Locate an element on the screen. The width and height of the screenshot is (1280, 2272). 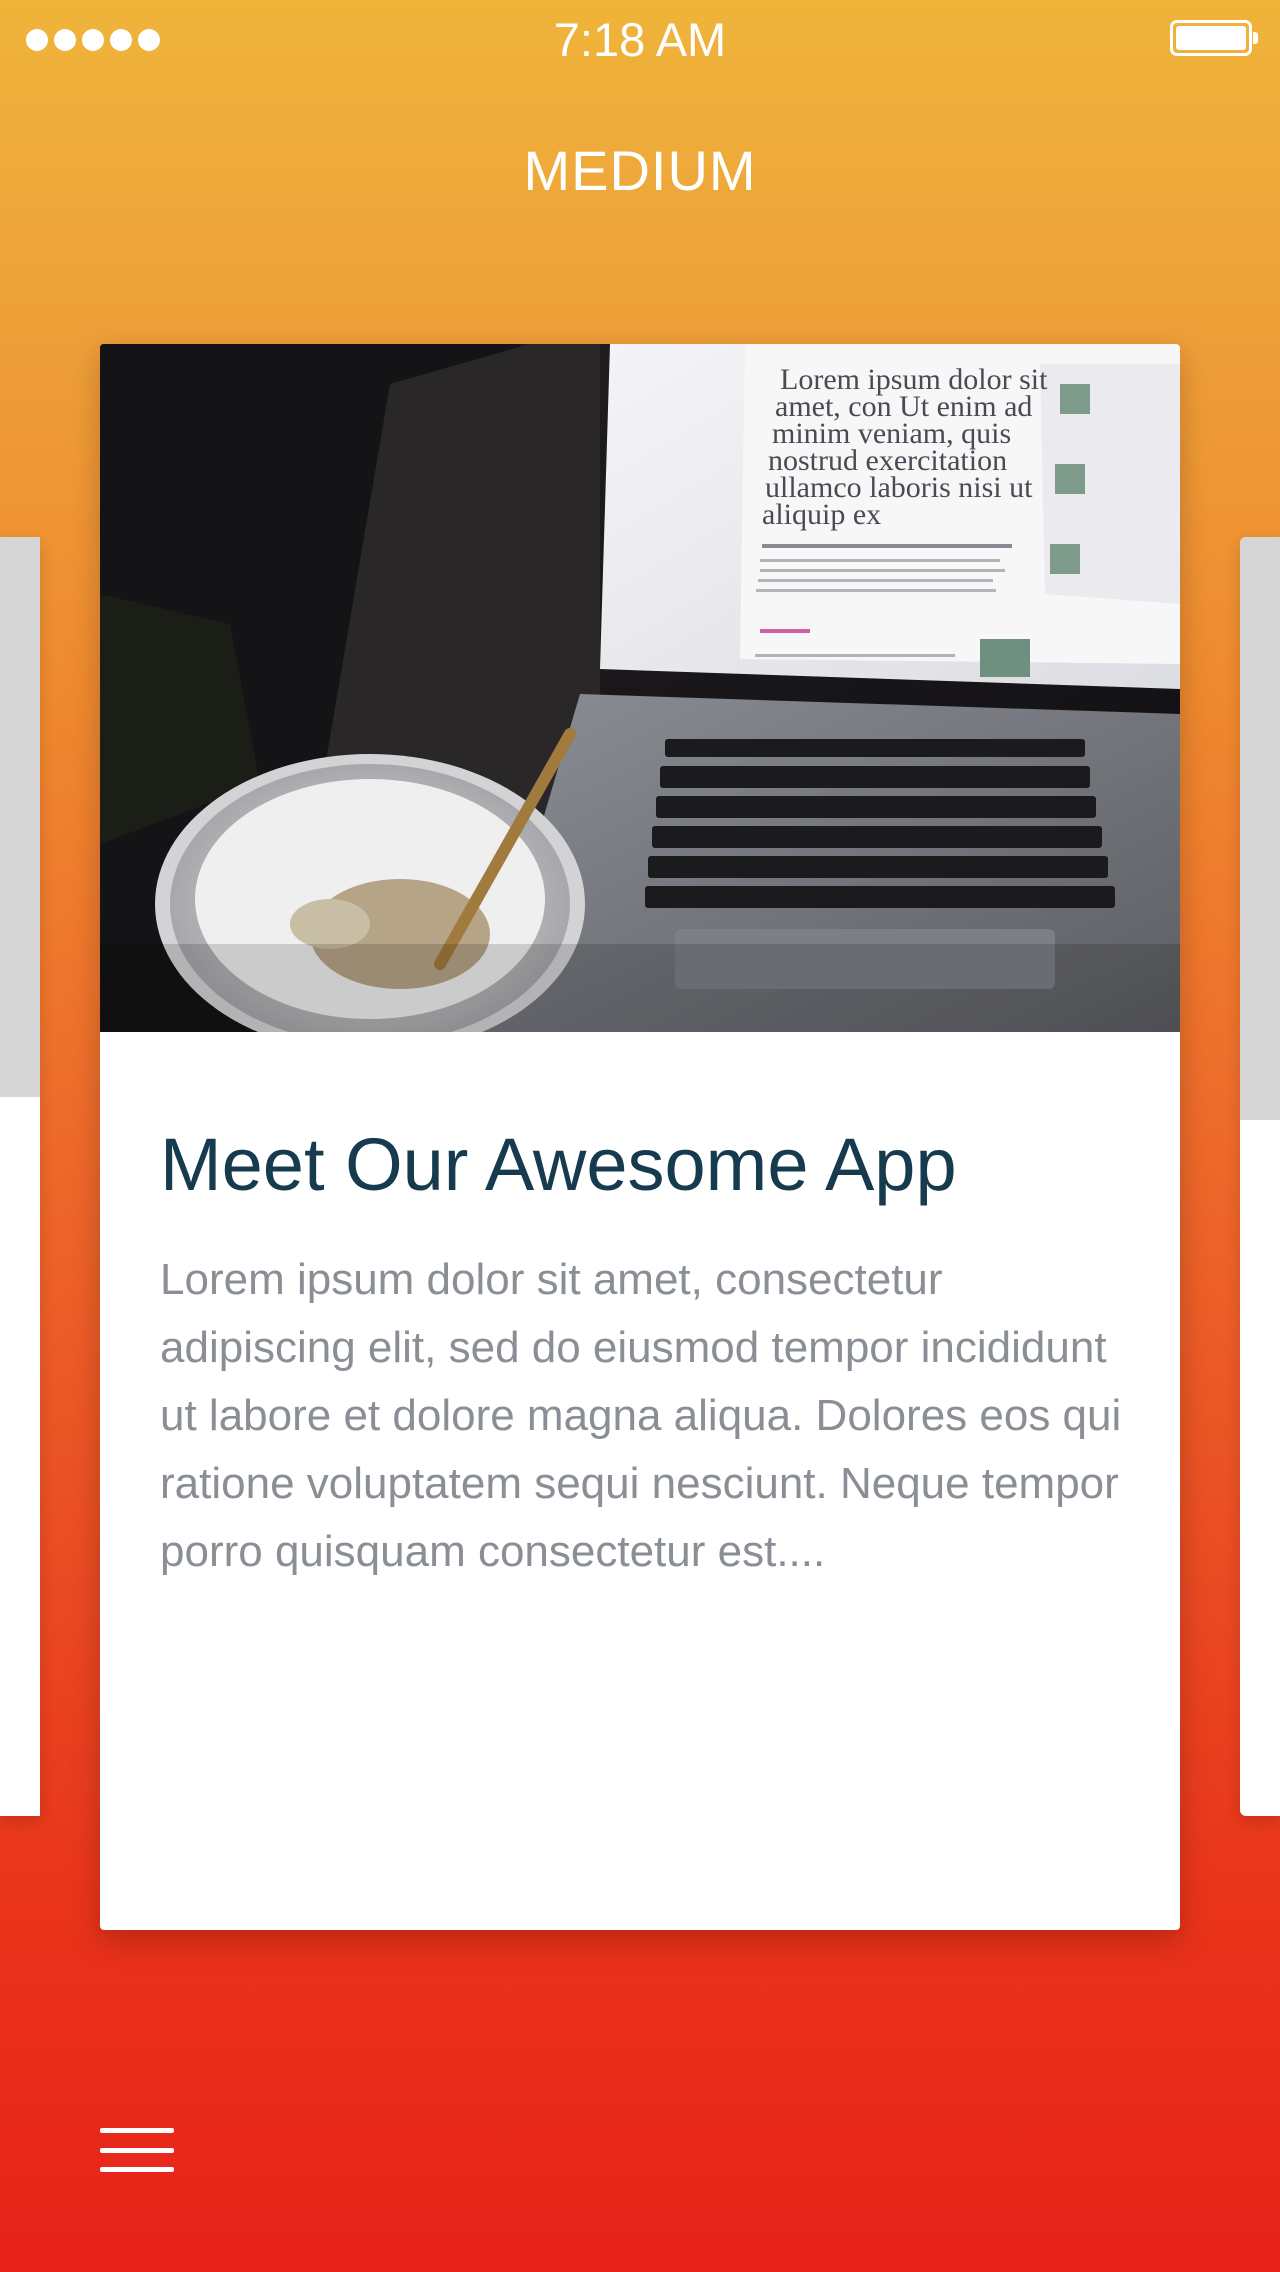
battery-icon is located at coordinates (1214, 38).